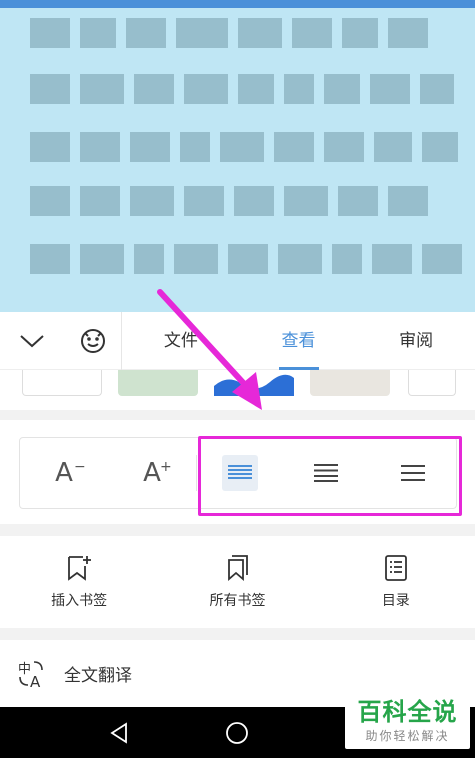 The width and height of the screenshot is (475, 758). I want to click on view-toolbar: 文件 查看 审阅, so click(237, 340).